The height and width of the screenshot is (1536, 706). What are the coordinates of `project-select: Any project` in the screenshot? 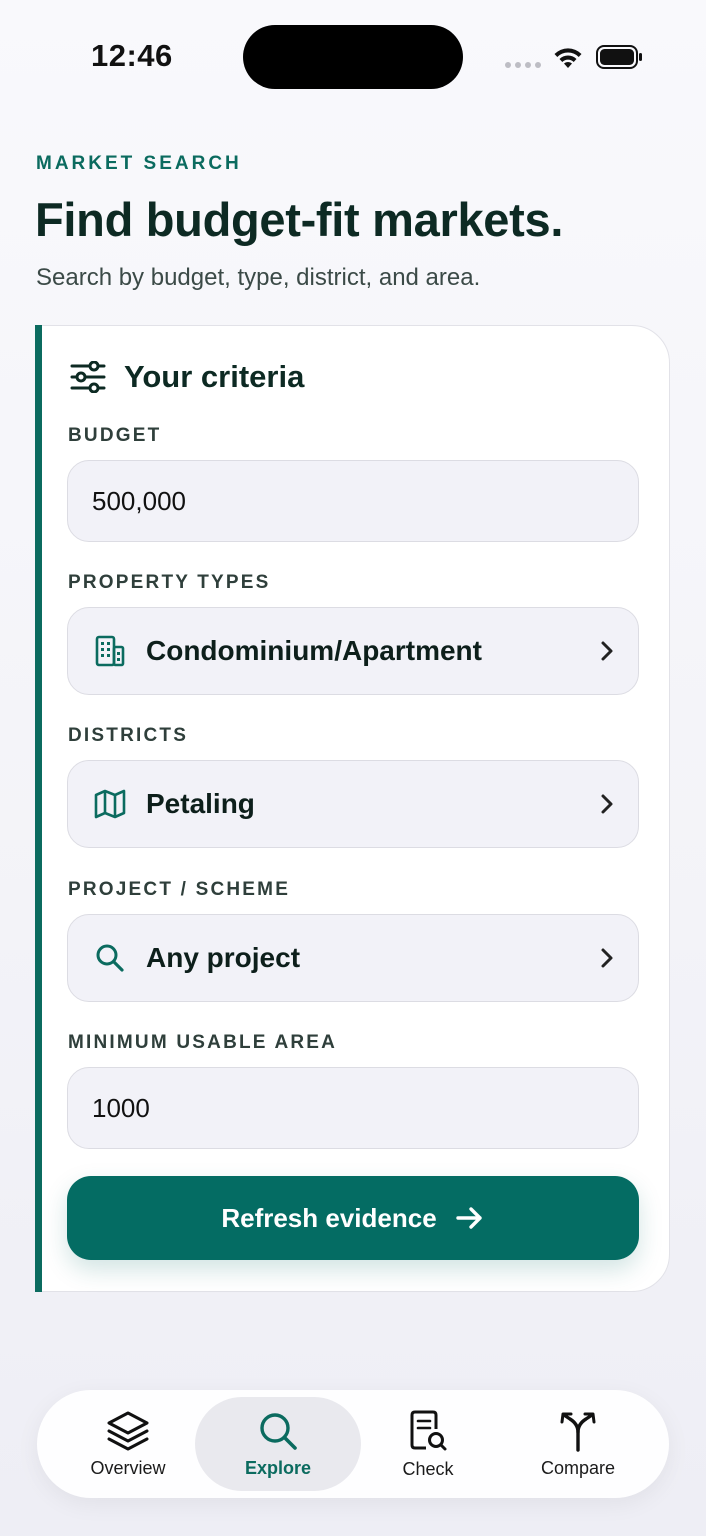 It's located at (353, 958).